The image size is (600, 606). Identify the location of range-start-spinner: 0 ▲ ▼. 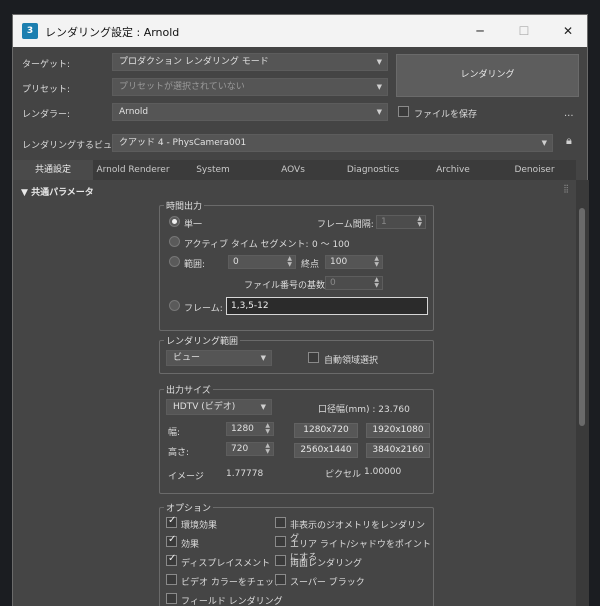
(262, 262).